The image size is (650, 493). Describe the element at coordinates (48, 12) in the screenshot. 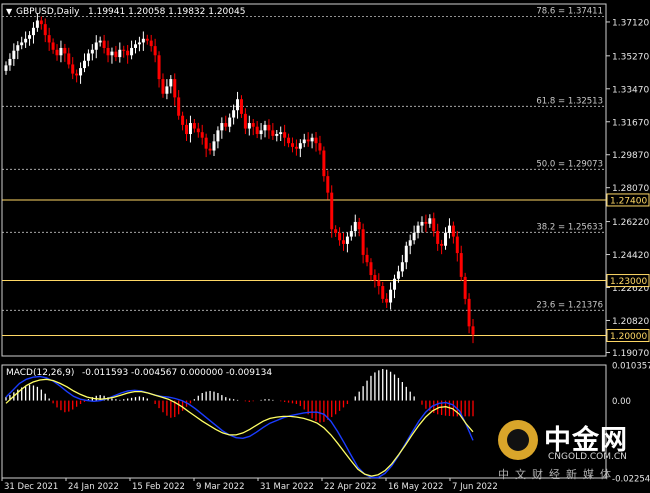

I see `chart-symbol: GBPUSD,Daily` at that location.